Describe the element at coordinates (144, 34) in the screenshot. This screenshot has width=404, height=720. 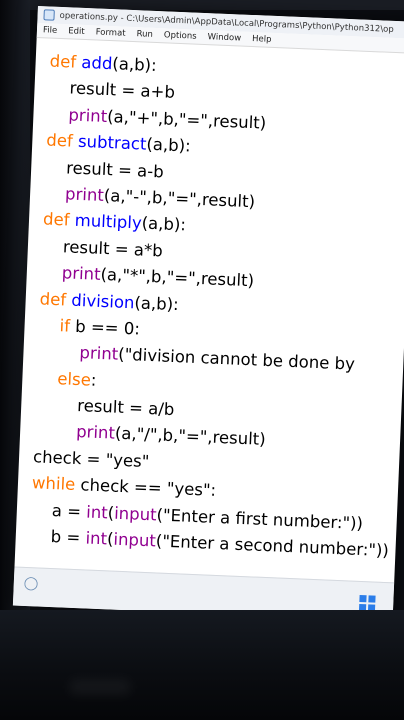
I see `menu-run: Run` at that location.